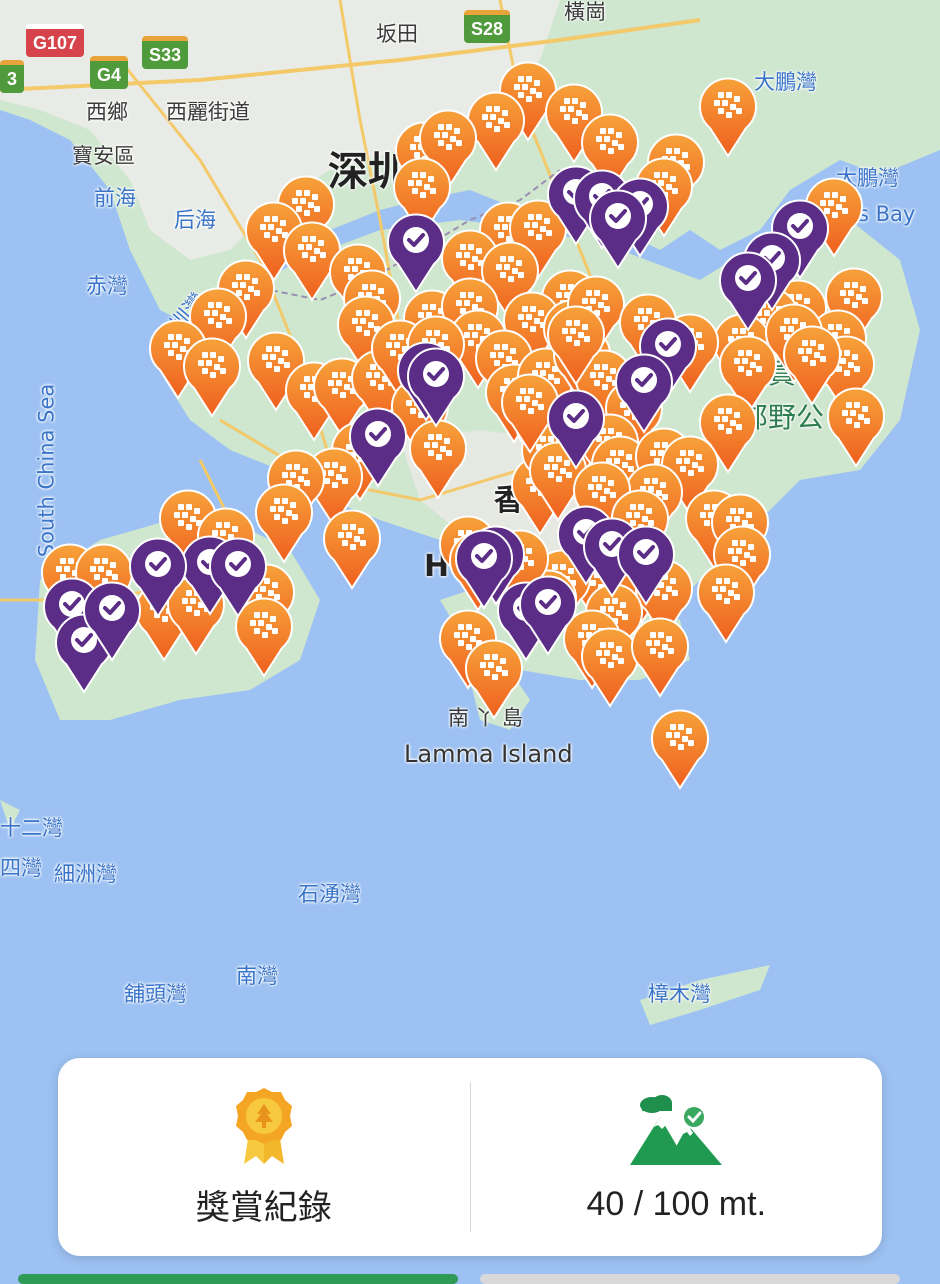 The height and width of the screenshot is (1284, 940). I want to click on road-shield: 3, so click(12, 76).